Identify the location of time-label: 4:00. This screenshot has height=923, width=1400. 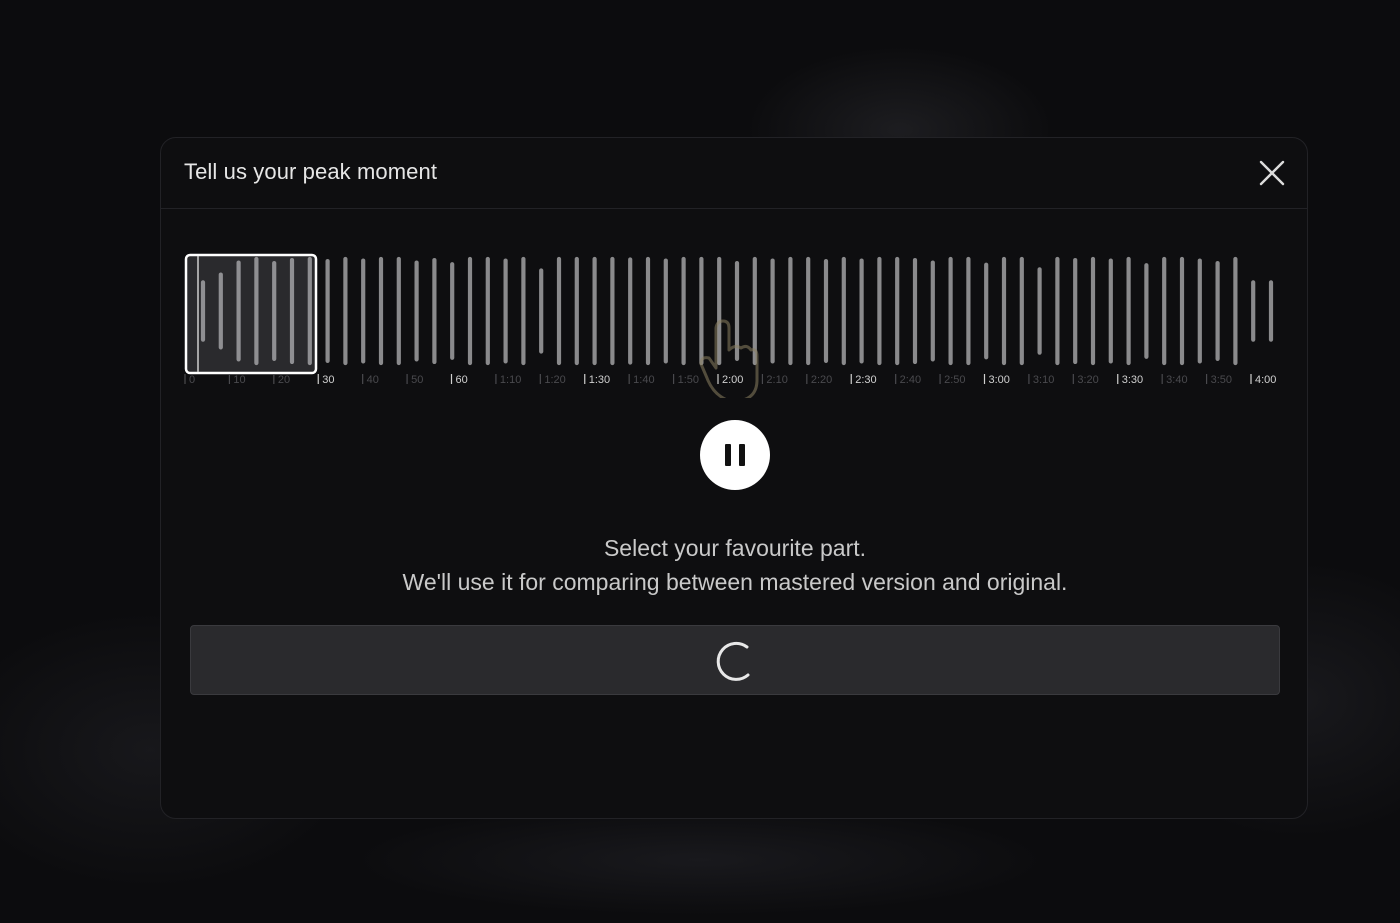
(1265, 380).